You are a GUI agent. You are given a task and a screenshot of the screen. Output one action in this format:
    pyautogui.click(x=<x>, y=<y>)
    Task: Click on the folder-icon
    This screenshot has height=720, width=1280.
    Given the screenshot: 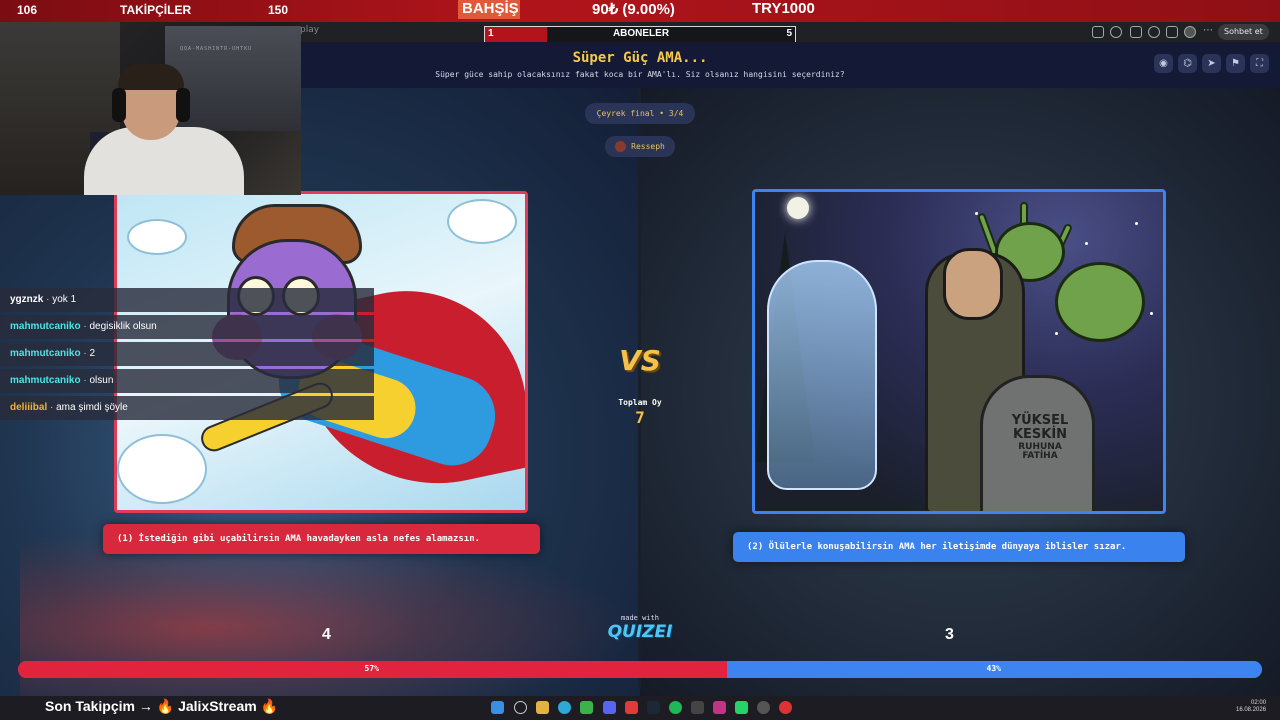 What is the action you would take?
    pyautogui.click(x=542, y=707)
    